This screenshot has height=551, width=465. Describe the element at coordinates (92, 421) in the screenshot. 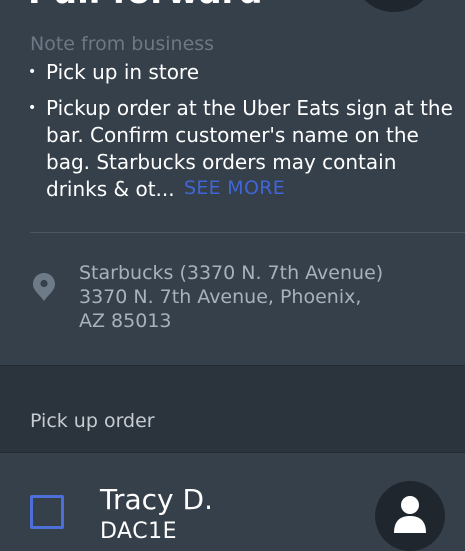

I see `section-label: Pick up order` at that location.